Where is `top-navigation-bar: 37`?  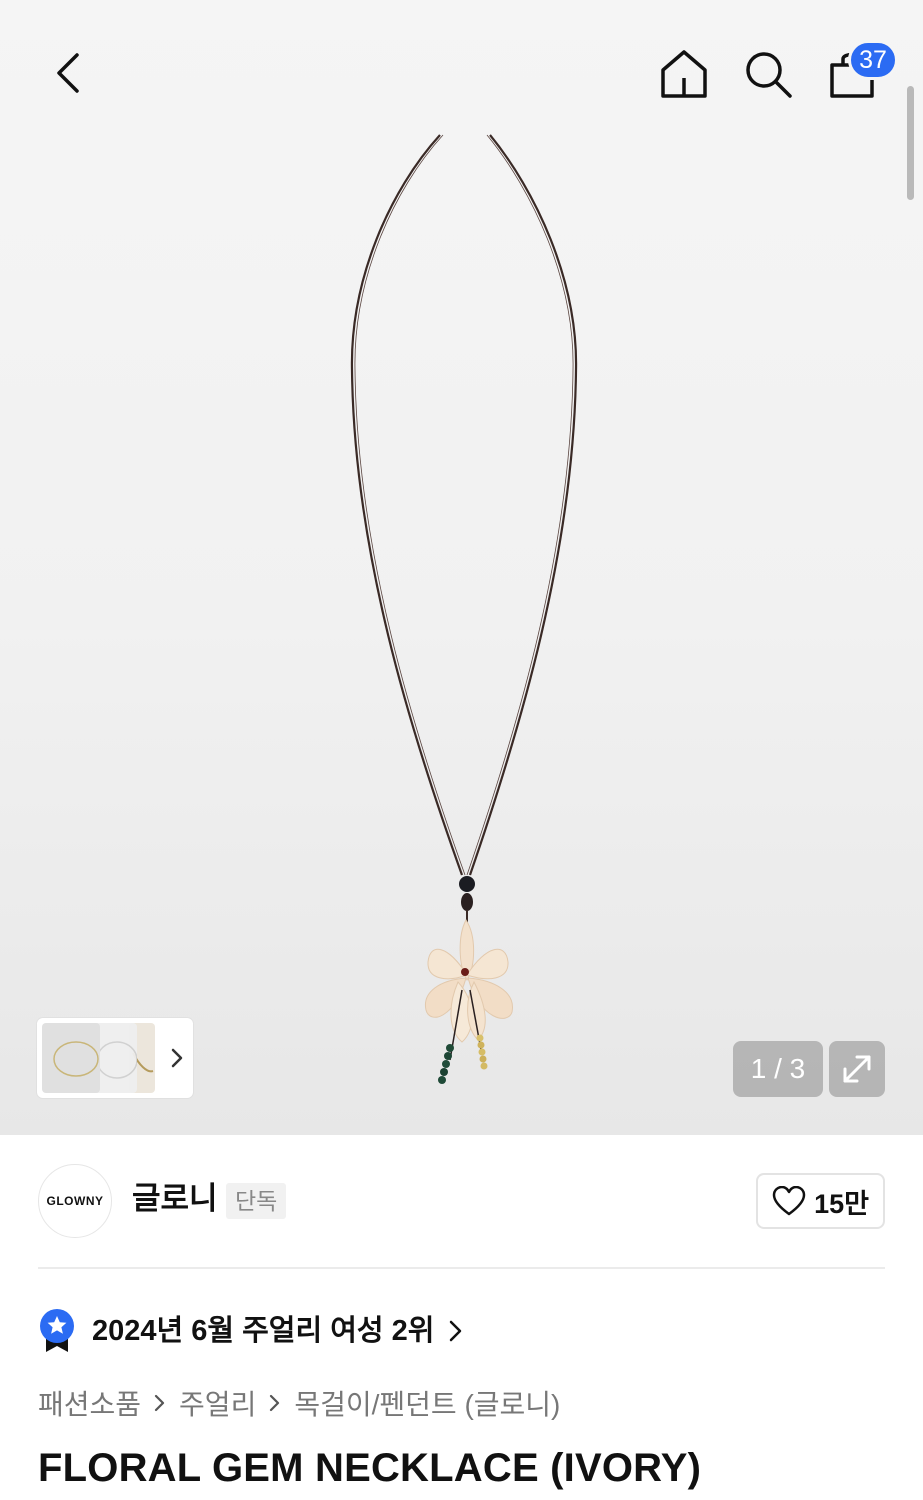
top-navigation-bar: 37 is located at coordinates (461, 70).